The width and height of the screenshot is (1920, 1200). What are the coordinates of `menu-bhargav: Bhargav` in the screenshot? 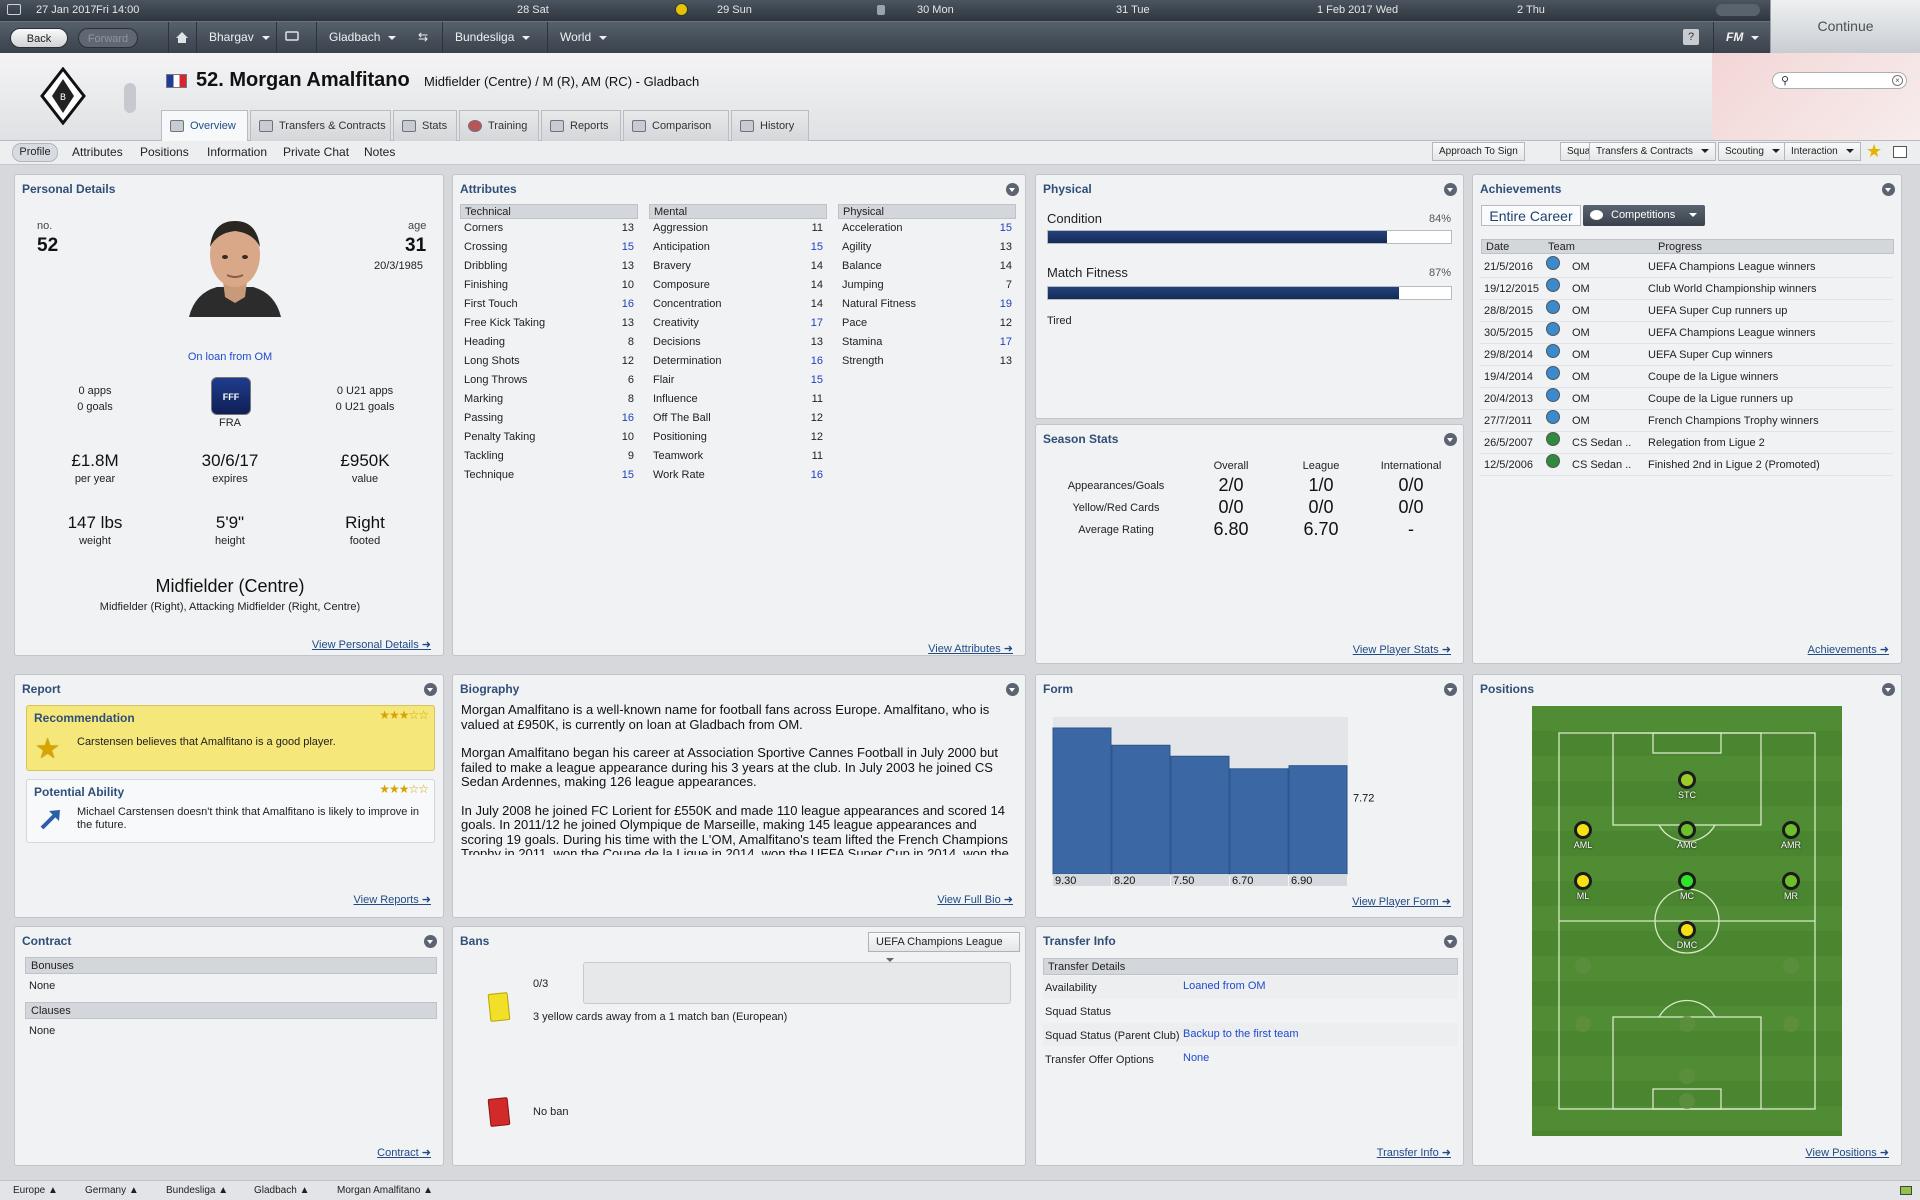 It's located at (236, 37).